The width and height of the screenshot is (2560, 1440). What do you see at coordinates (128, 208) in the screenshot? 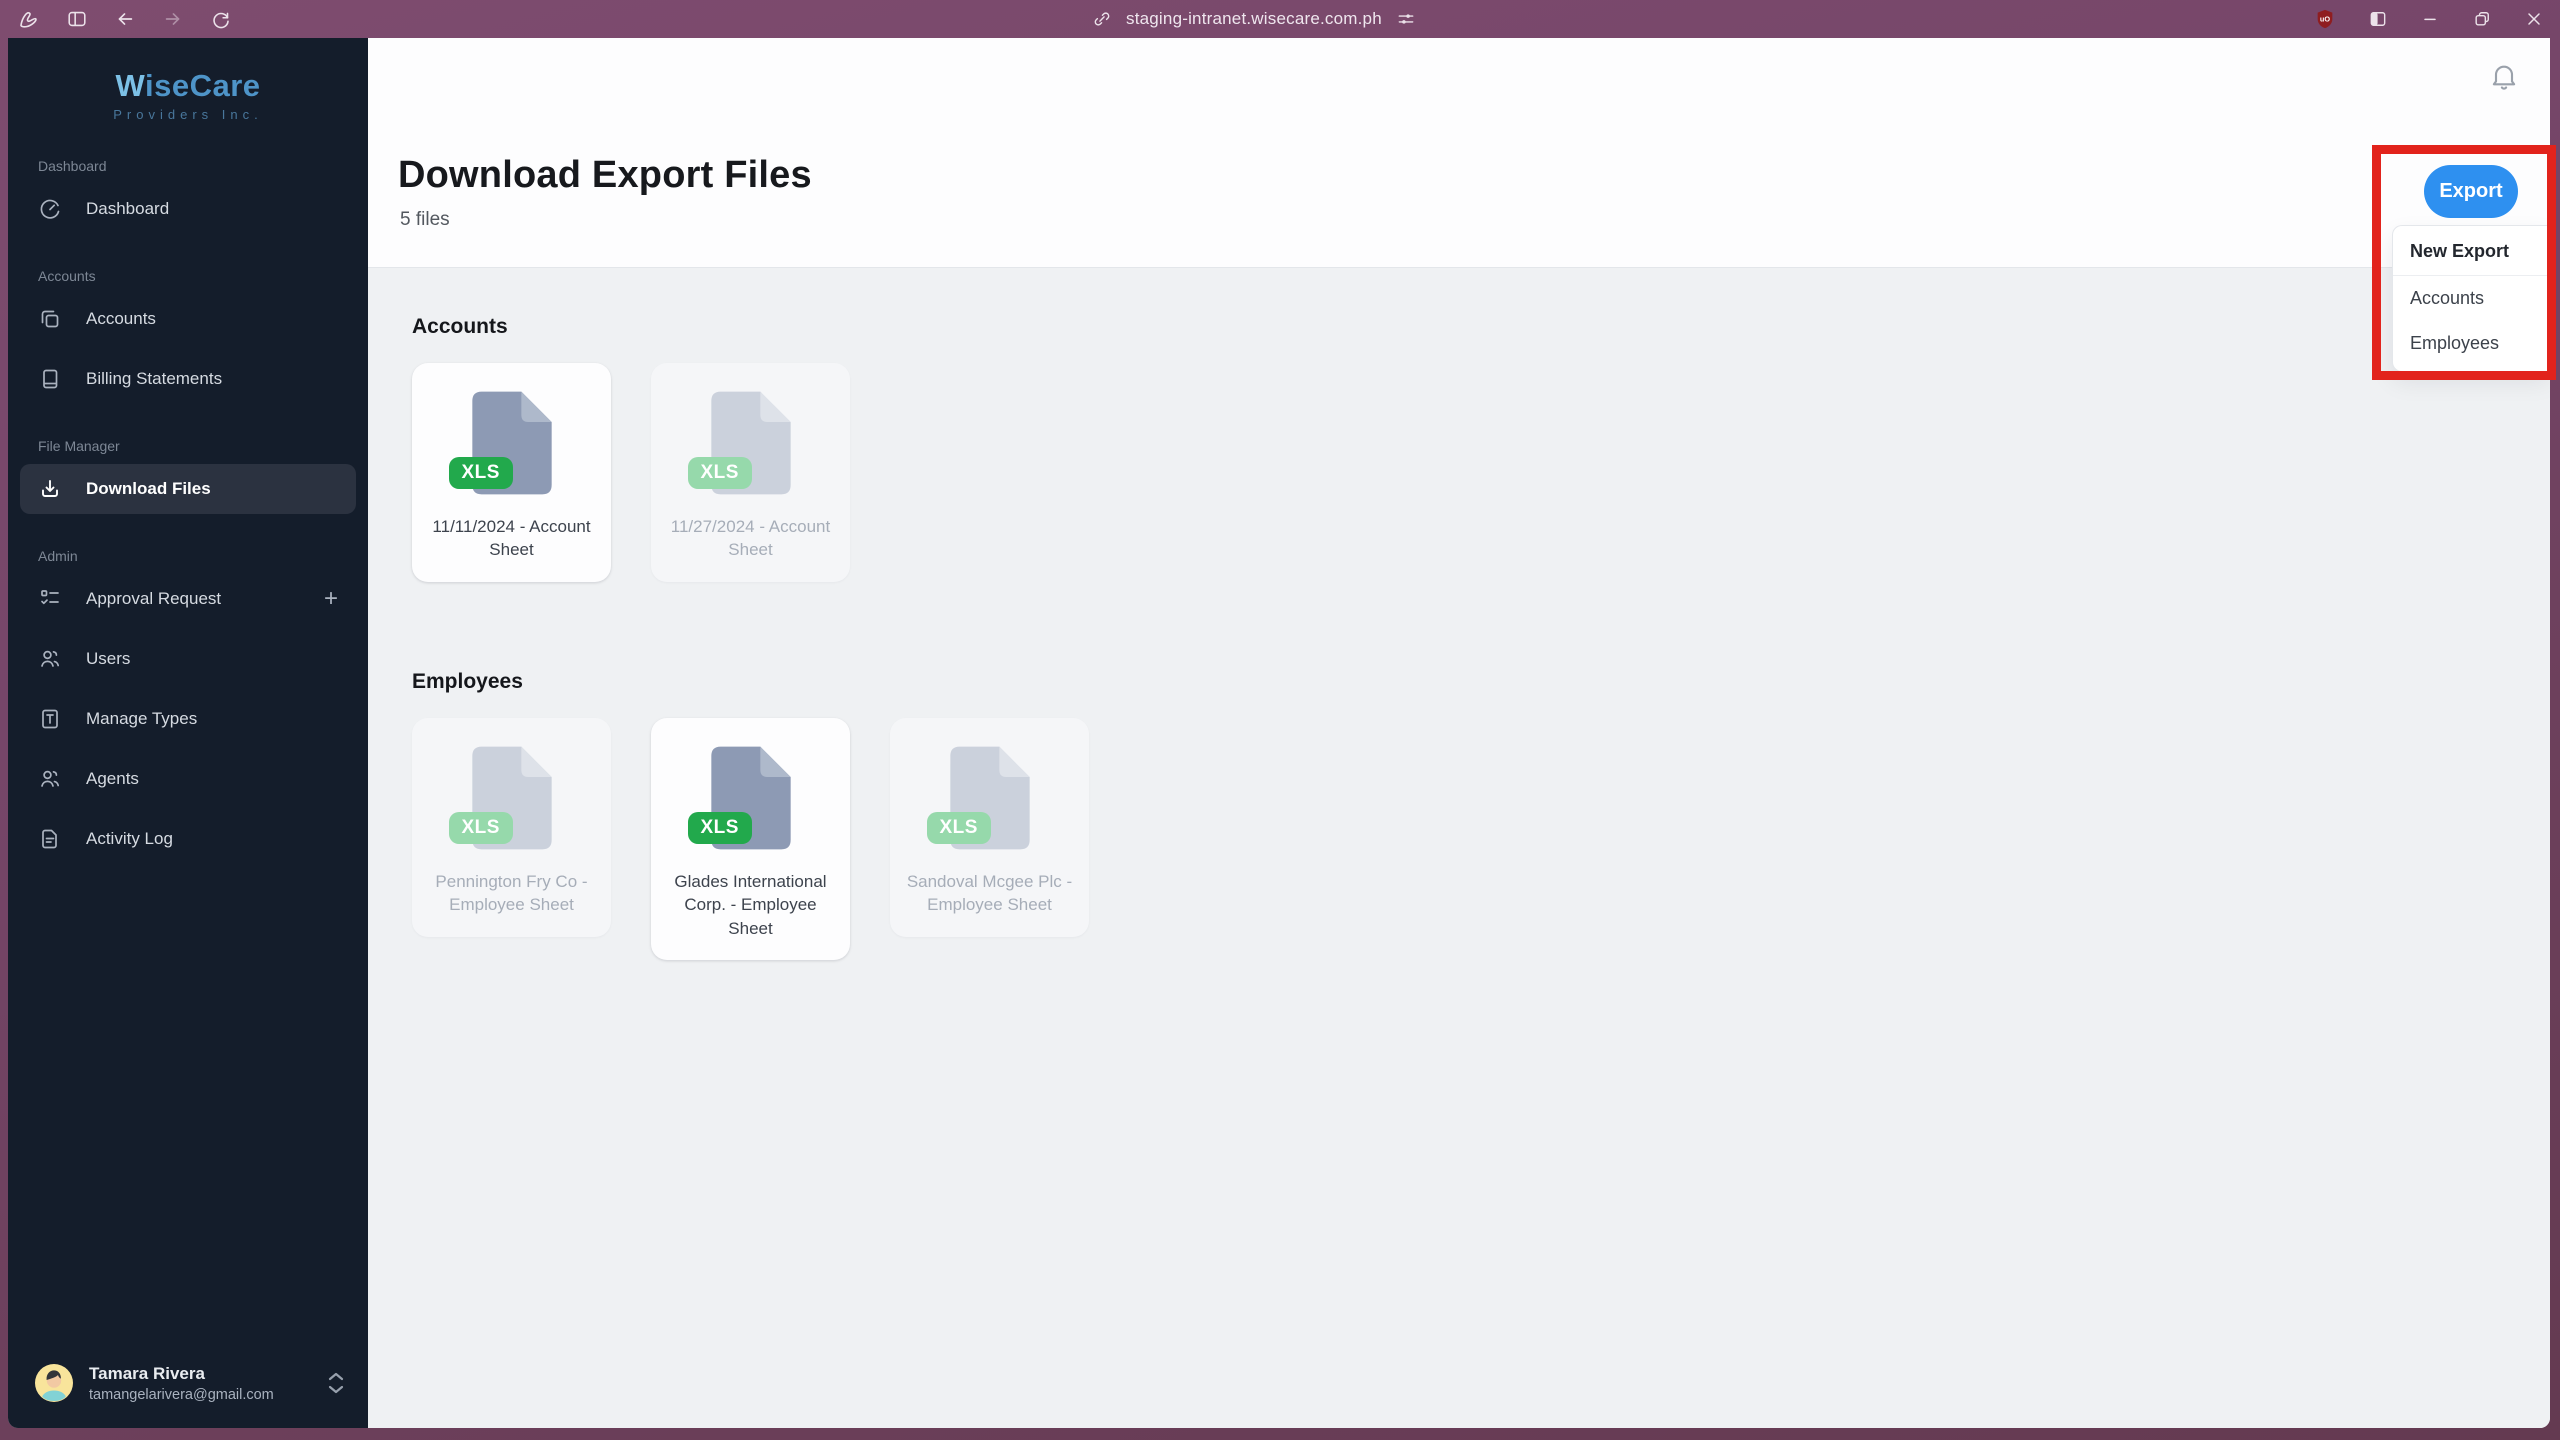
I see `sidebar-item-label: Dashboard` at bounding box center [128, 208].